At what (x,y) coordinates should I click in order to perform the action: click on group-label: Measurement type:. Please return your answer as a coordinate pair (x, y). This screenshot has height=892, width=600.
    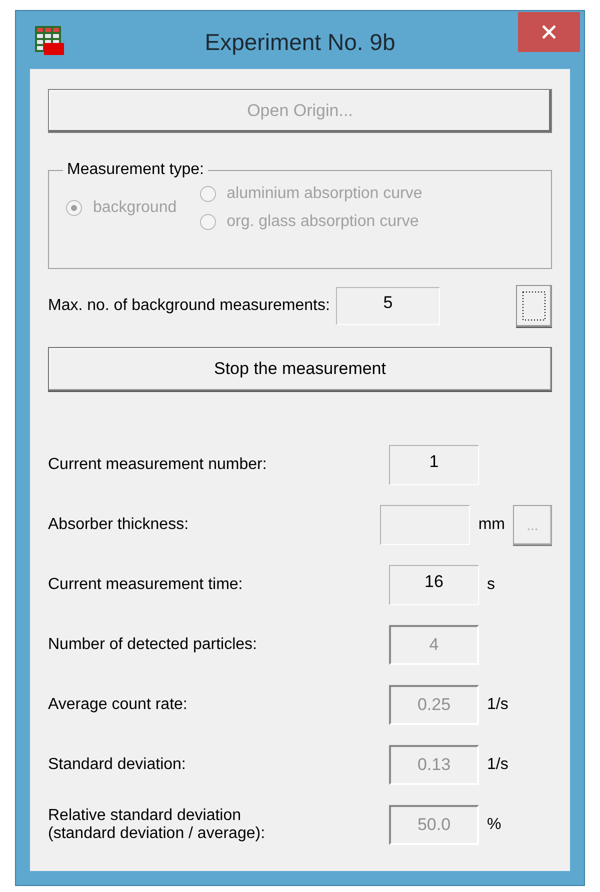
    Looking at the image, I should click on (135, 170).